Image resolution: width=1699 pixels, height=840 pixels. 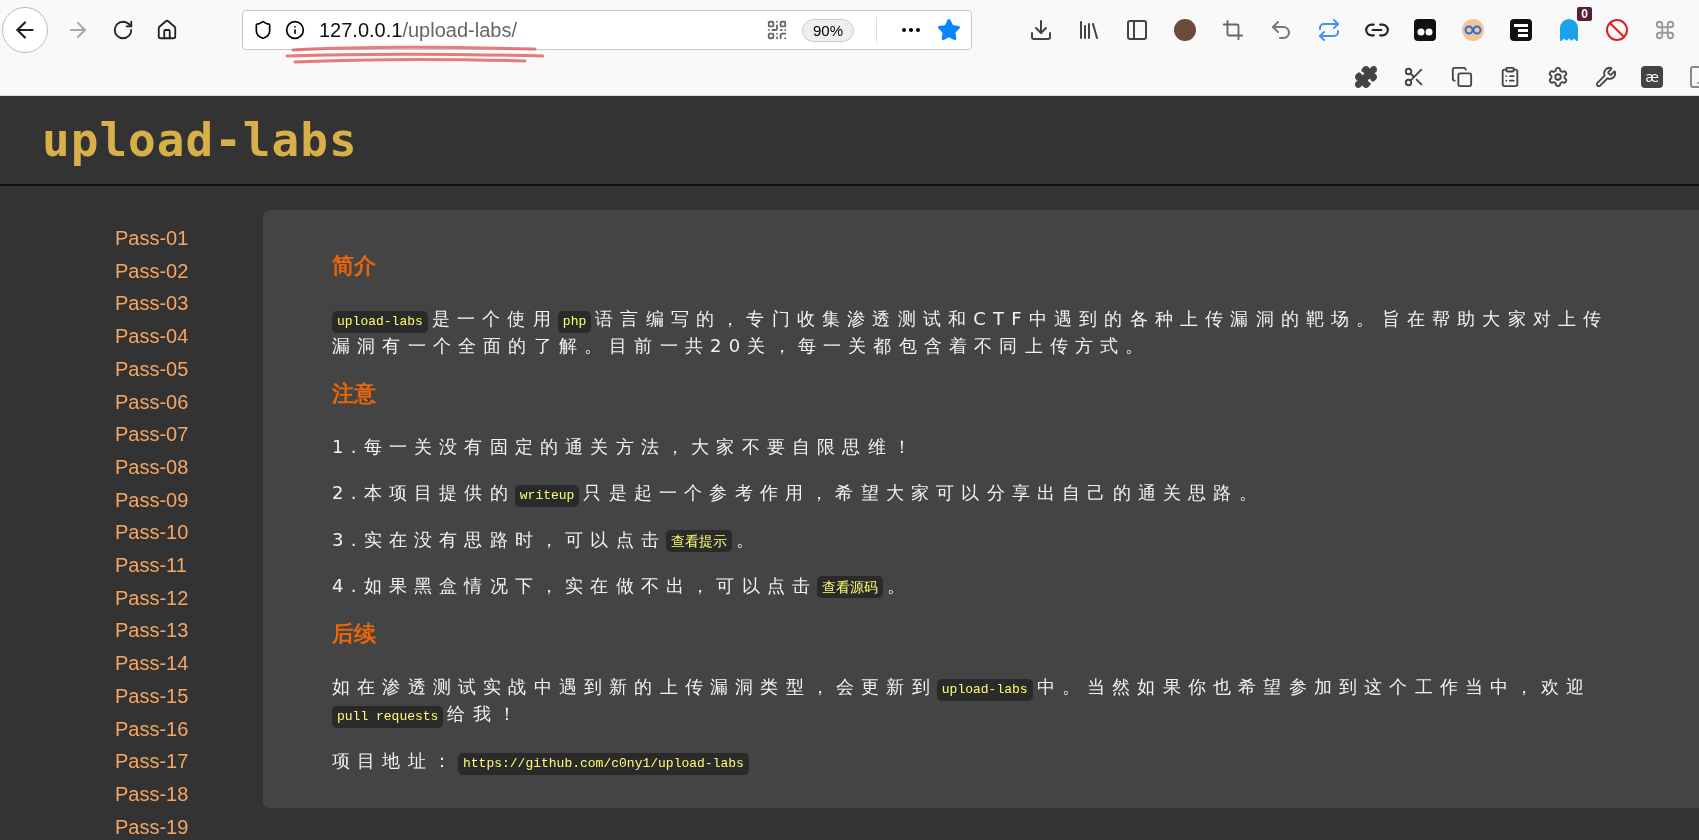 What do you see at coordinates (1185, 30) in the screenshot?
I see `avatar-icon` at bounding box center [1185, 30].